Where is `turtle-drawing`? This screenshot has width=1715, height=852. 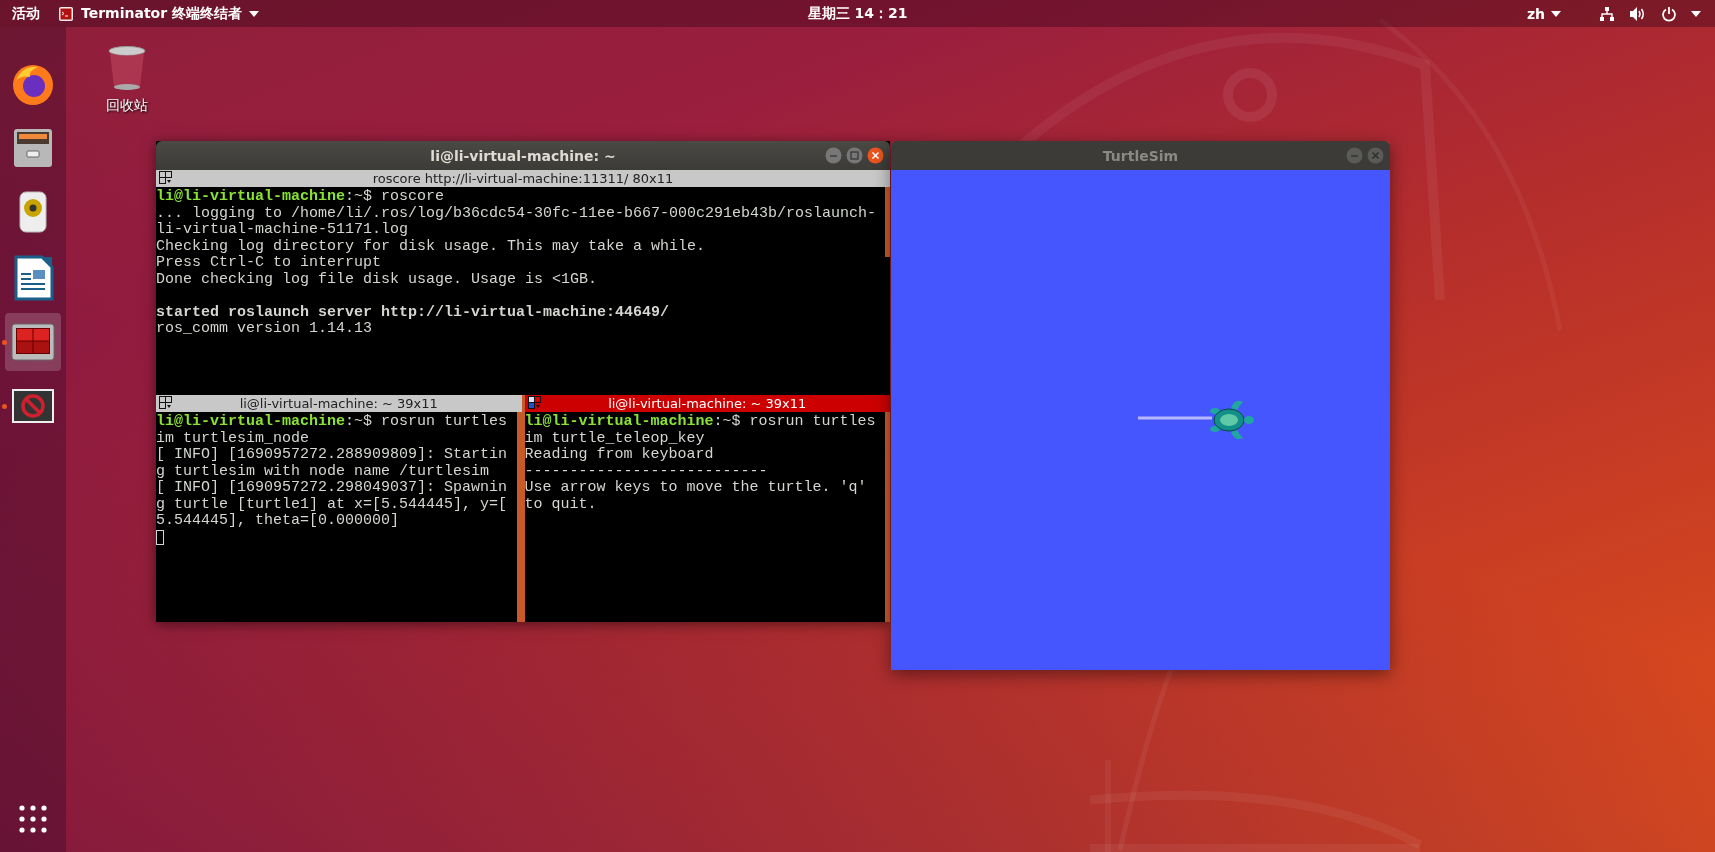
turtle-drawing is located at coordinates (1232, 420).